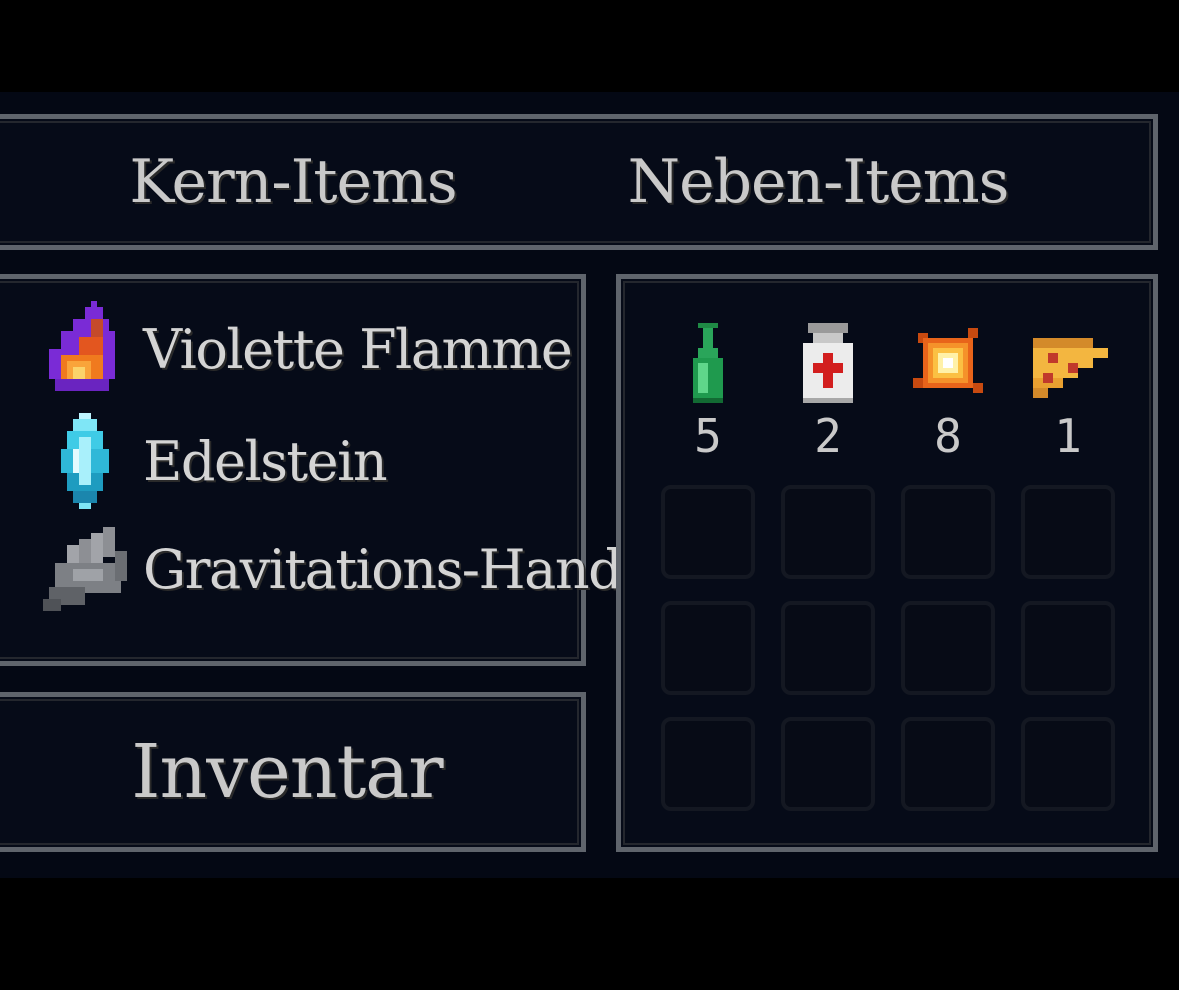 The height and width of the screenshot is (990, 1179). What do you see at coordinates (85, 461) in the screenshot?
I see `gem-icon` at bounding box center [85, 461].